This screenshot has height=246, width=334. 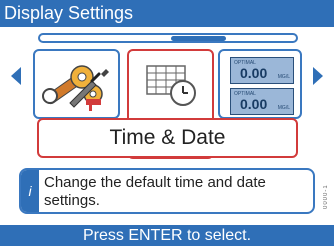 I want to click on reading-panel-2: OPTIMAL 0.00 MG/L, so click(x=262, y=101).